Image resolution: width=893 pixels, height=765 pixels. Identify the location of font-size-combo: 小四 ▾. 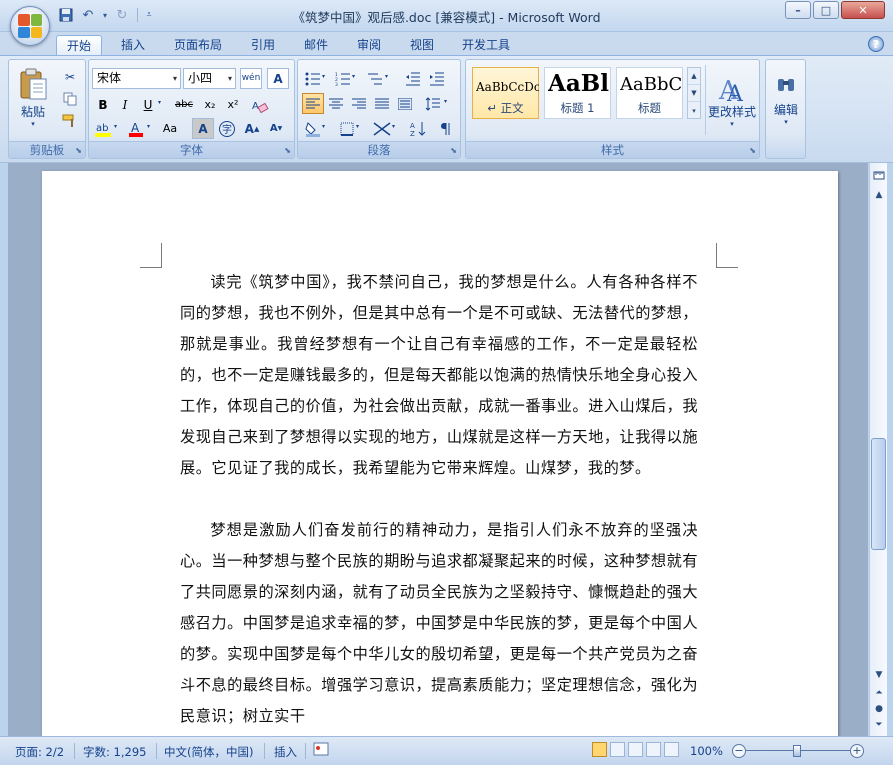
(209, 78).